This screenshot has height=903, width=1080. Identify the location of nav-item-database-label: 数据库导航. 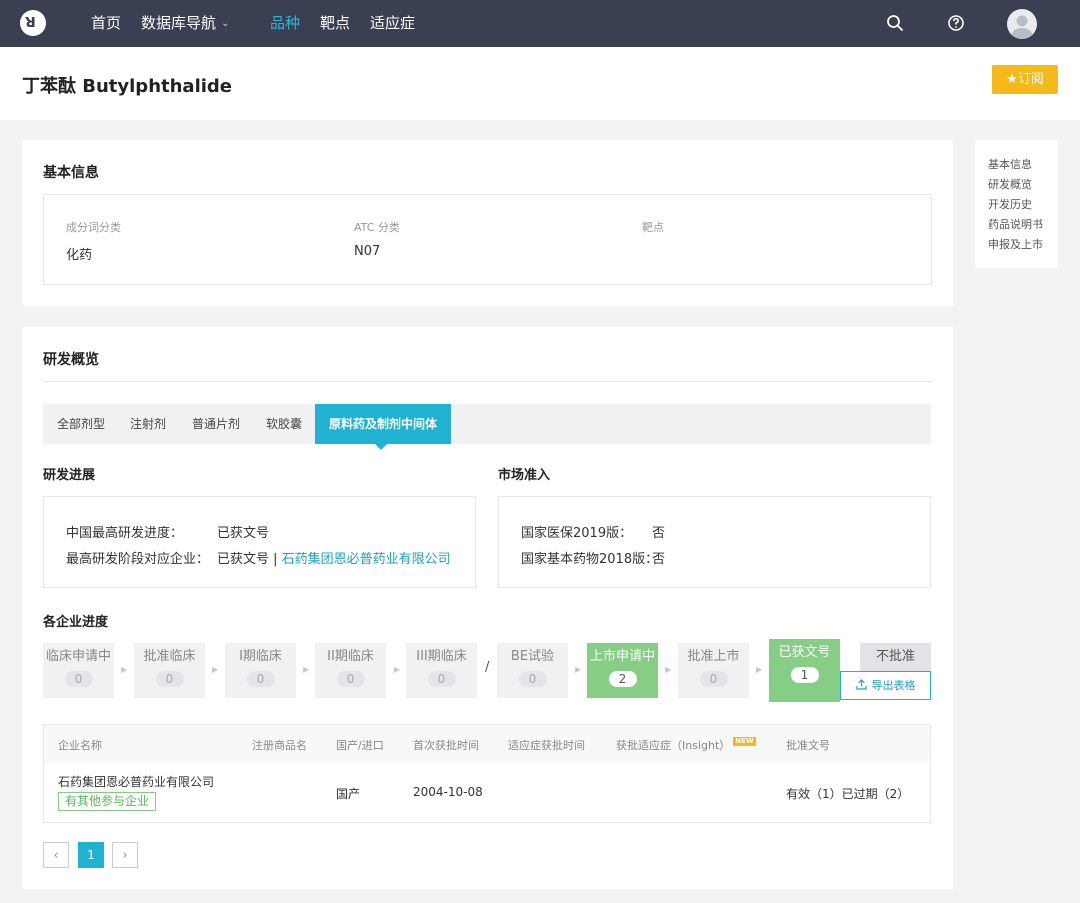
(179, 23).